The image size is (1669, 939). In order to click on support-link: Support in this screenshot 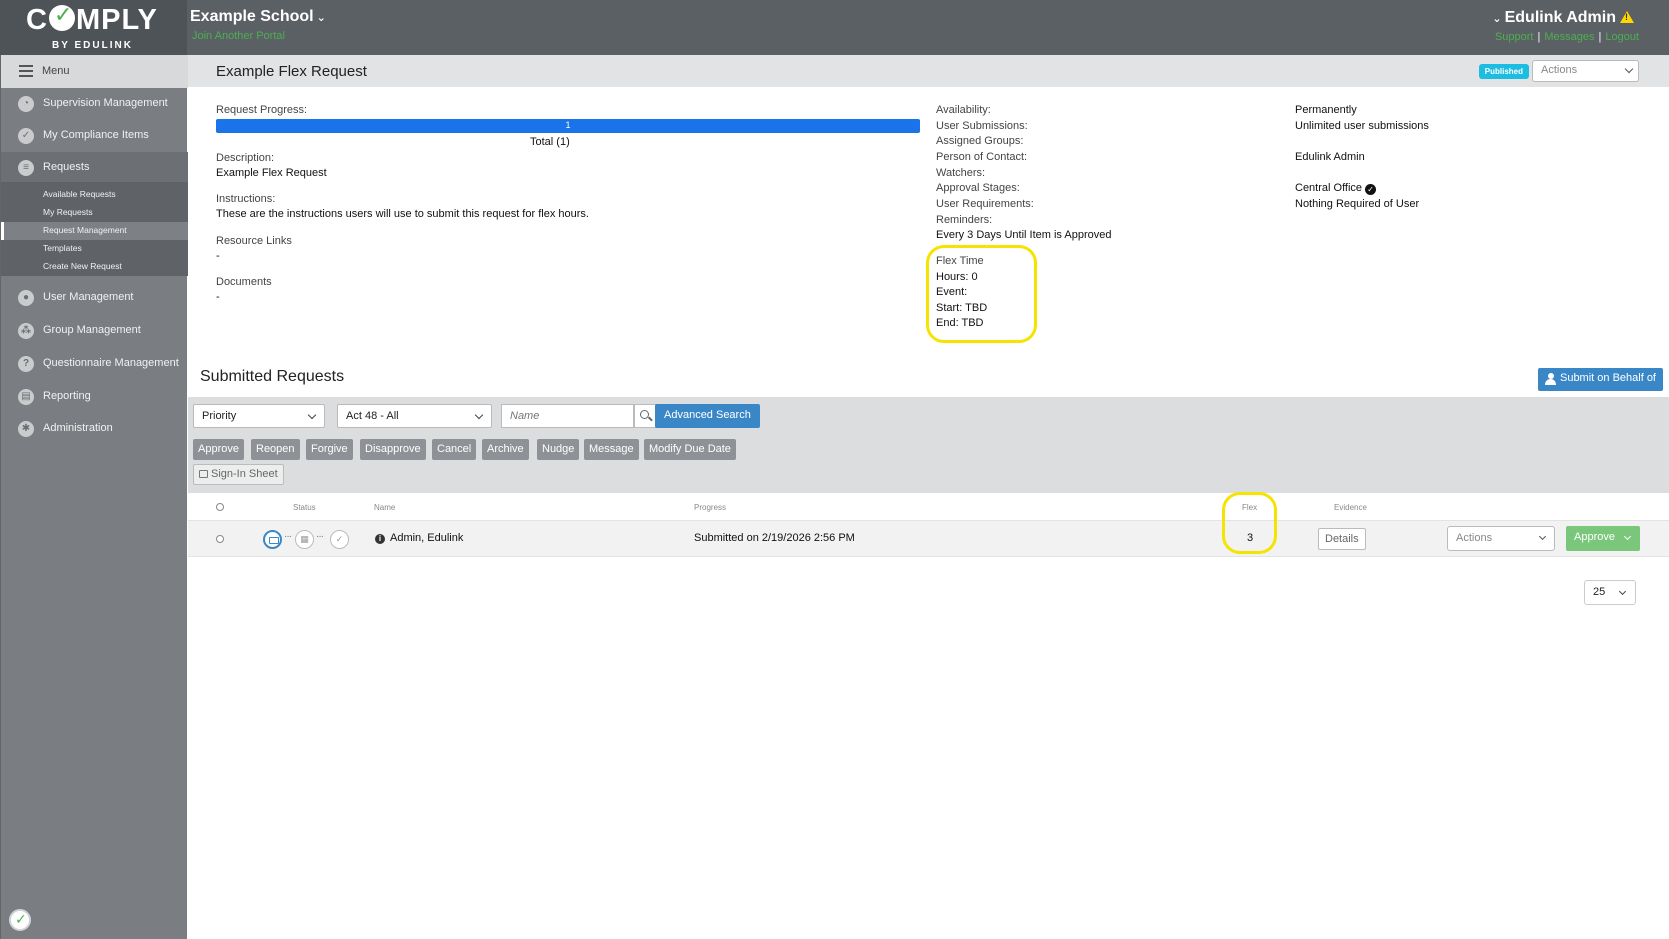, I will do `click(1514, 37)`.